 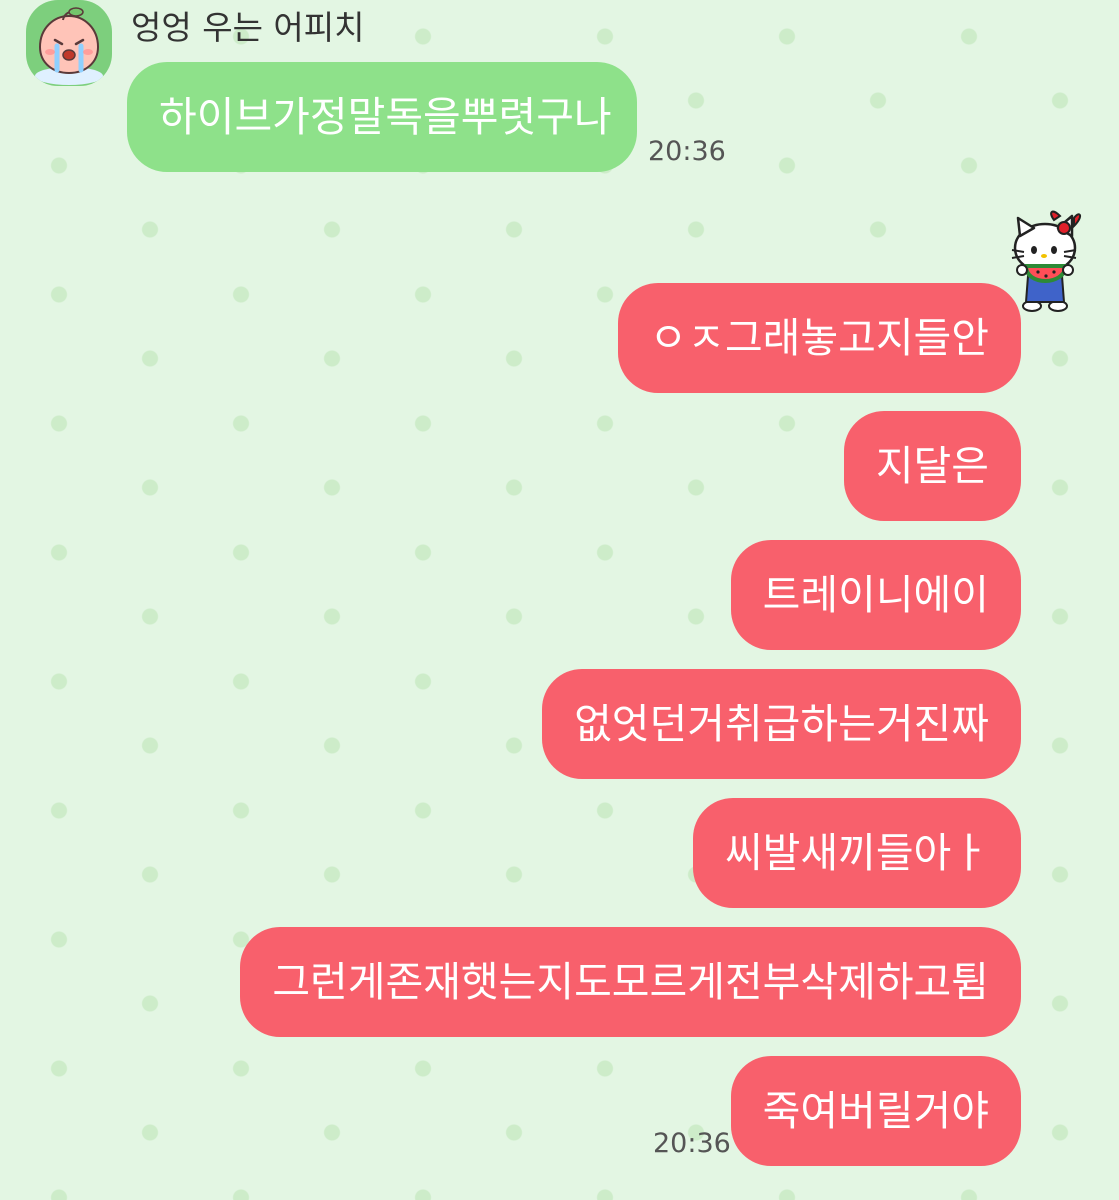 I want to click on message-text: 트레이니에이, so click(x=875, y=594).